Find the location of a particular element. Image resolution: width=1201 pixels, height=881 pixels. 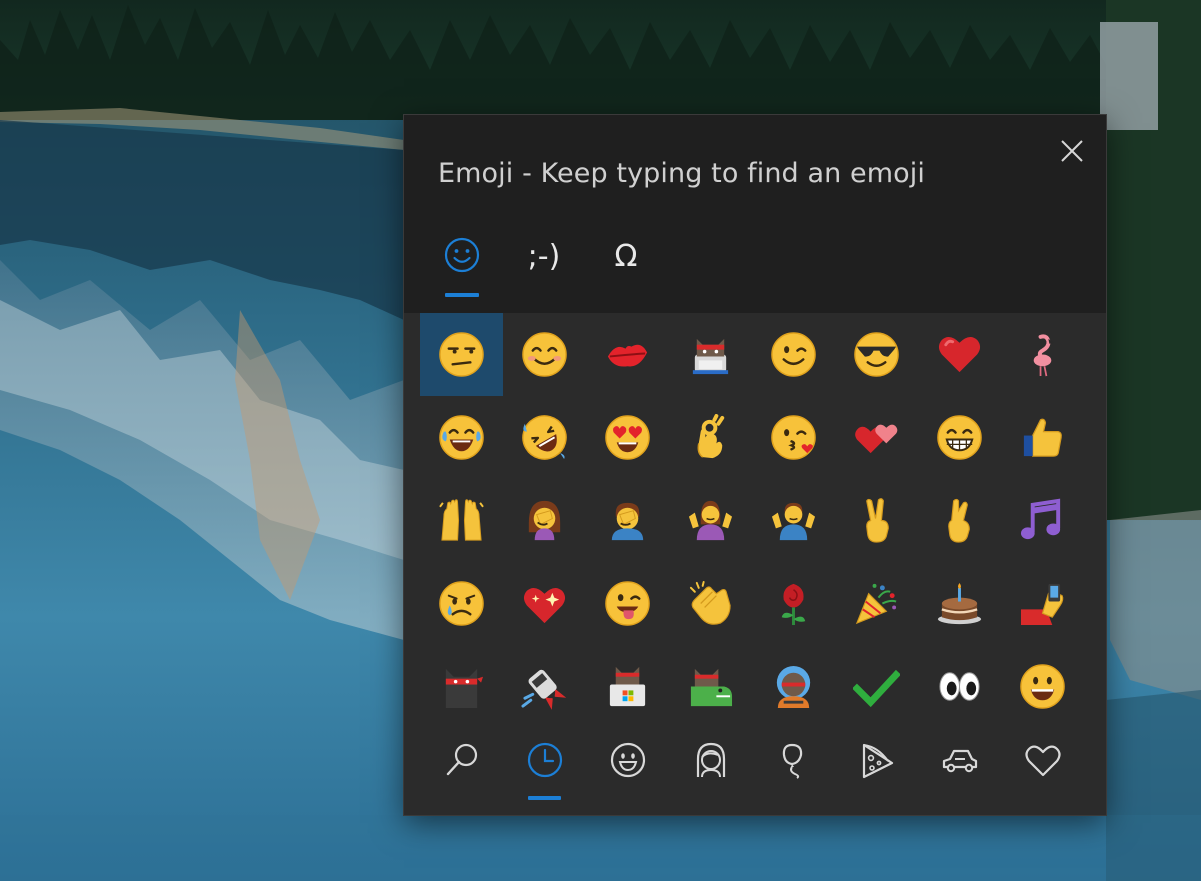

emoji-clapping-hands is located at coordinates (710, 603).